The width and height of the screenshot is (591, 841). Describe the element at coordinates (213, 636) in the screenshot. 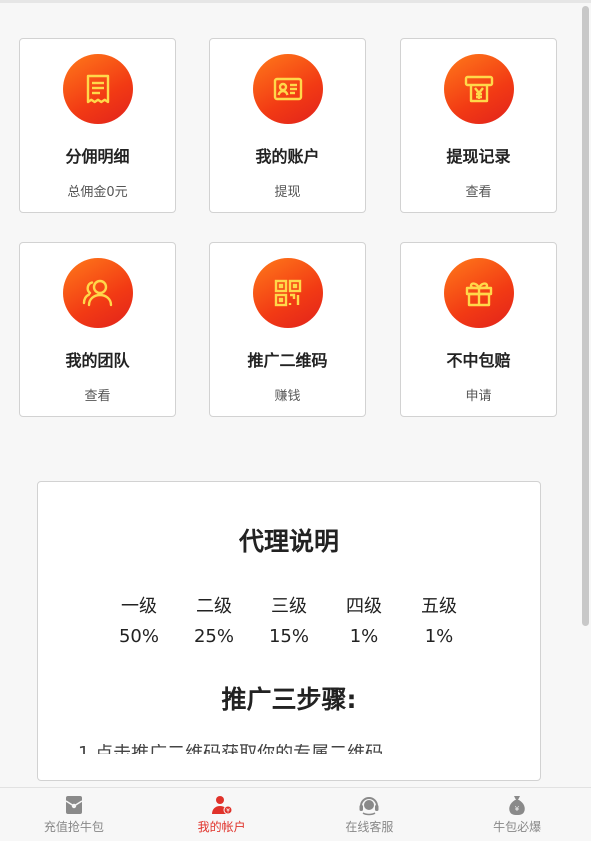

I see `level-percent: 25%` at that location.